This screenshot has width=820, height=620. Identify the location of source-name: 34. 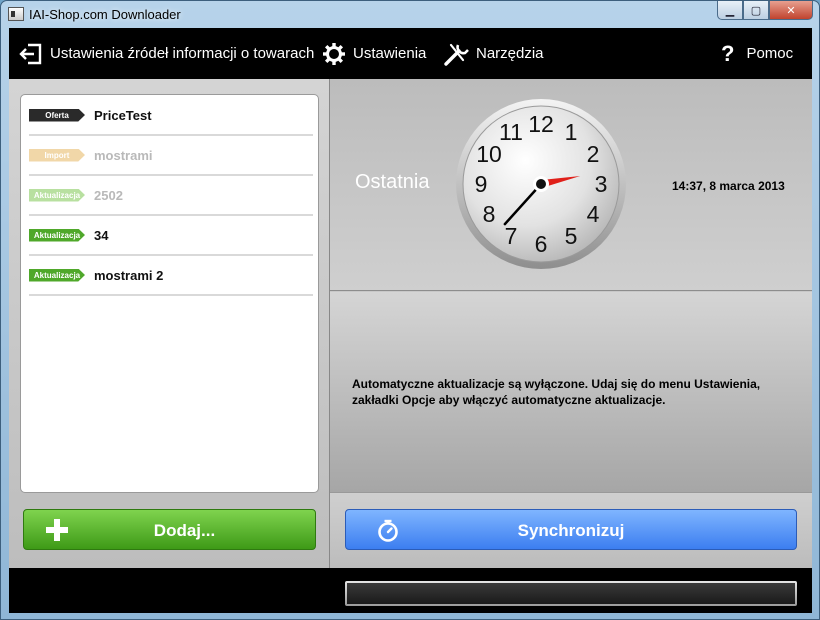
(101, 235).